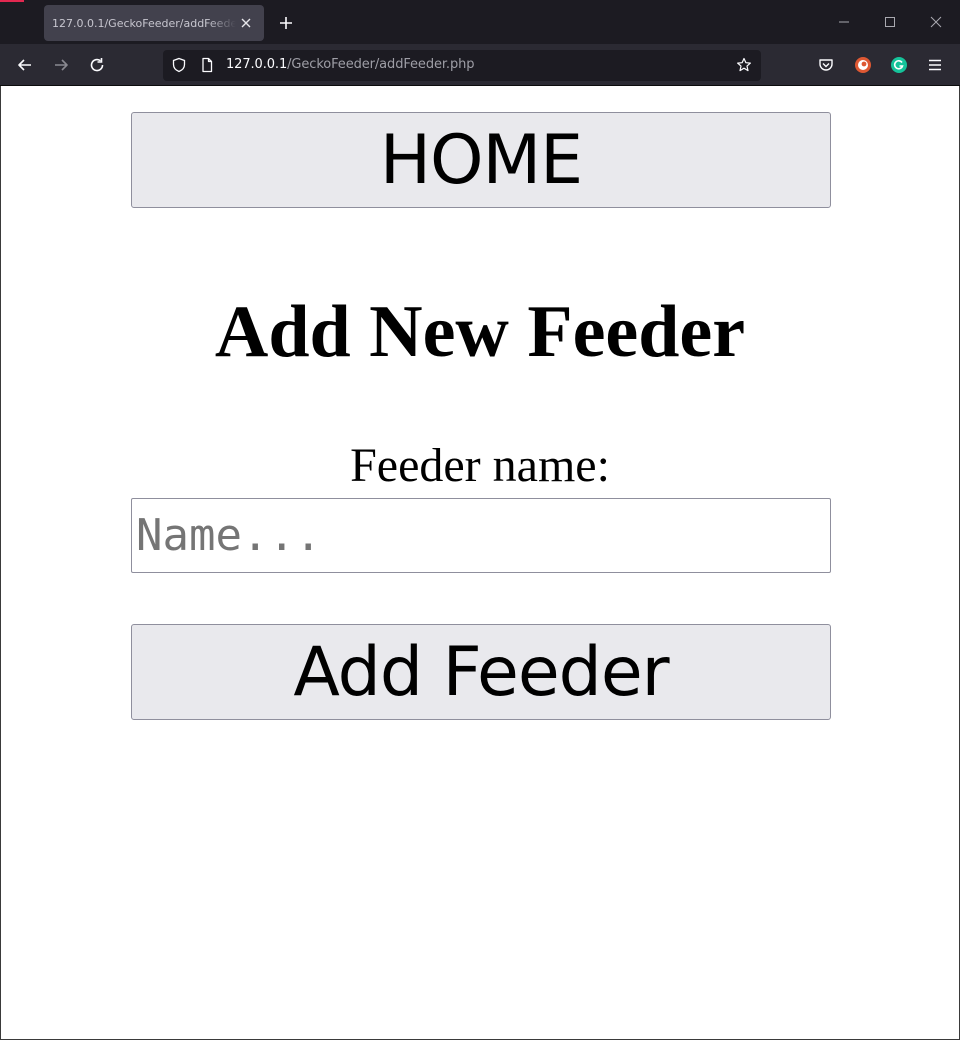  What do you see at coordinates (286, 23) in the screenshot?
I see `new-tab-icon` at bounding box center [286, 23].